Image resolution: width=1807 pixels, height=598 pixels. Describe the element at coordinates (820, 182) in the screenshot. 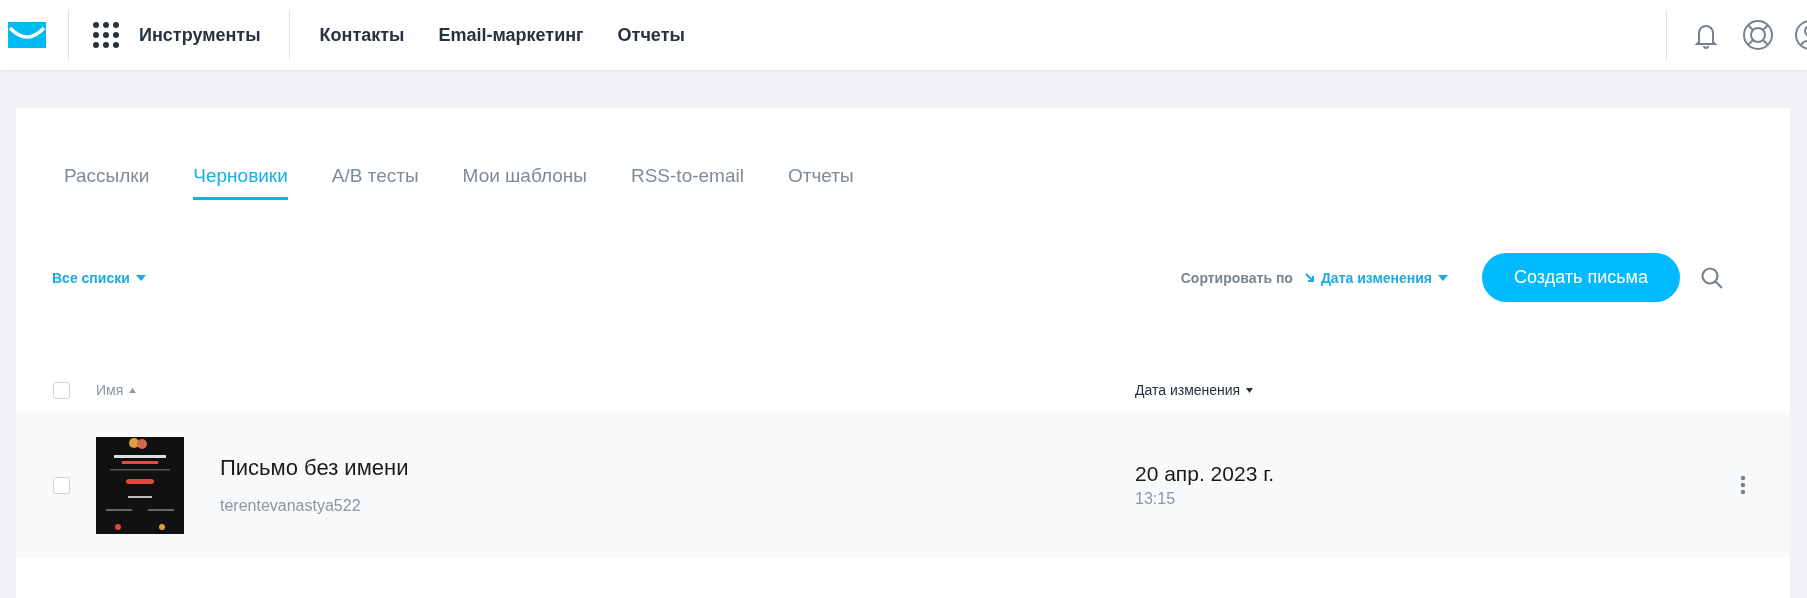

I see `tab: Отчеты` at that location.